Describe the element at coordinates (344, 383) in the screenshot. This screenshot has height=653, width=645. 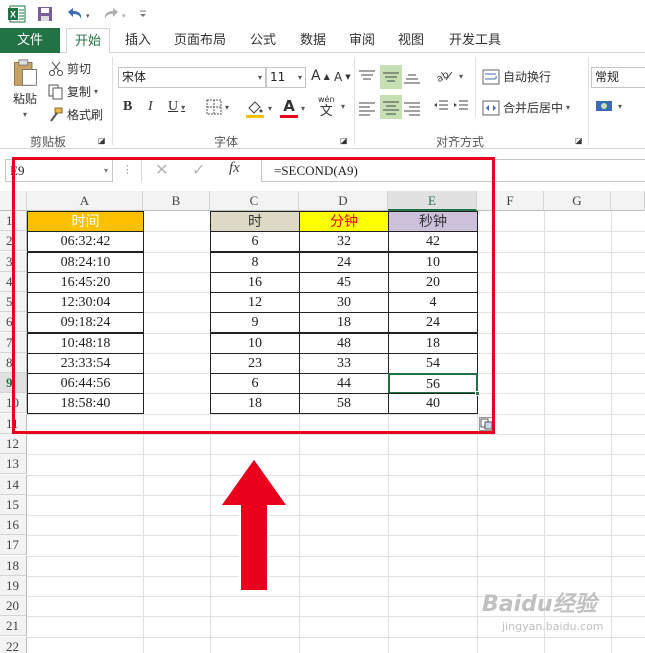
I see `cell-minute: 44` at that location.